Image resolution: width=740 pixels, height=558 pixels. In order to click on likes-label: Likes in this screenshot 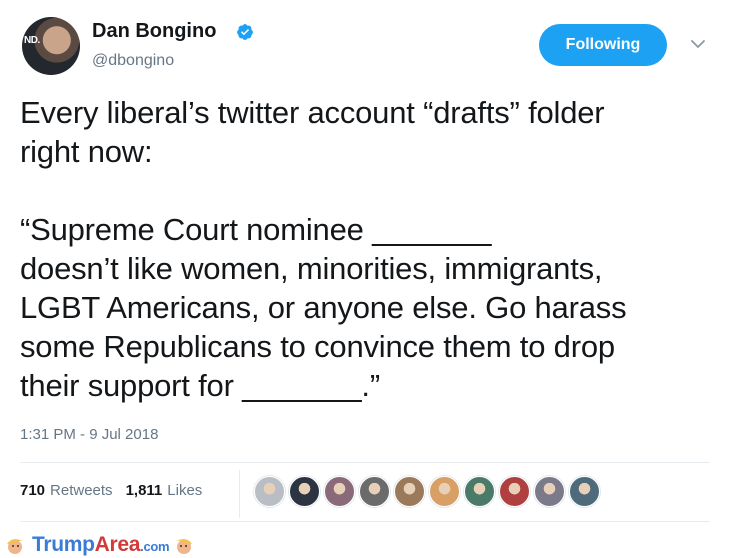, I will do `click(185, 490)`.